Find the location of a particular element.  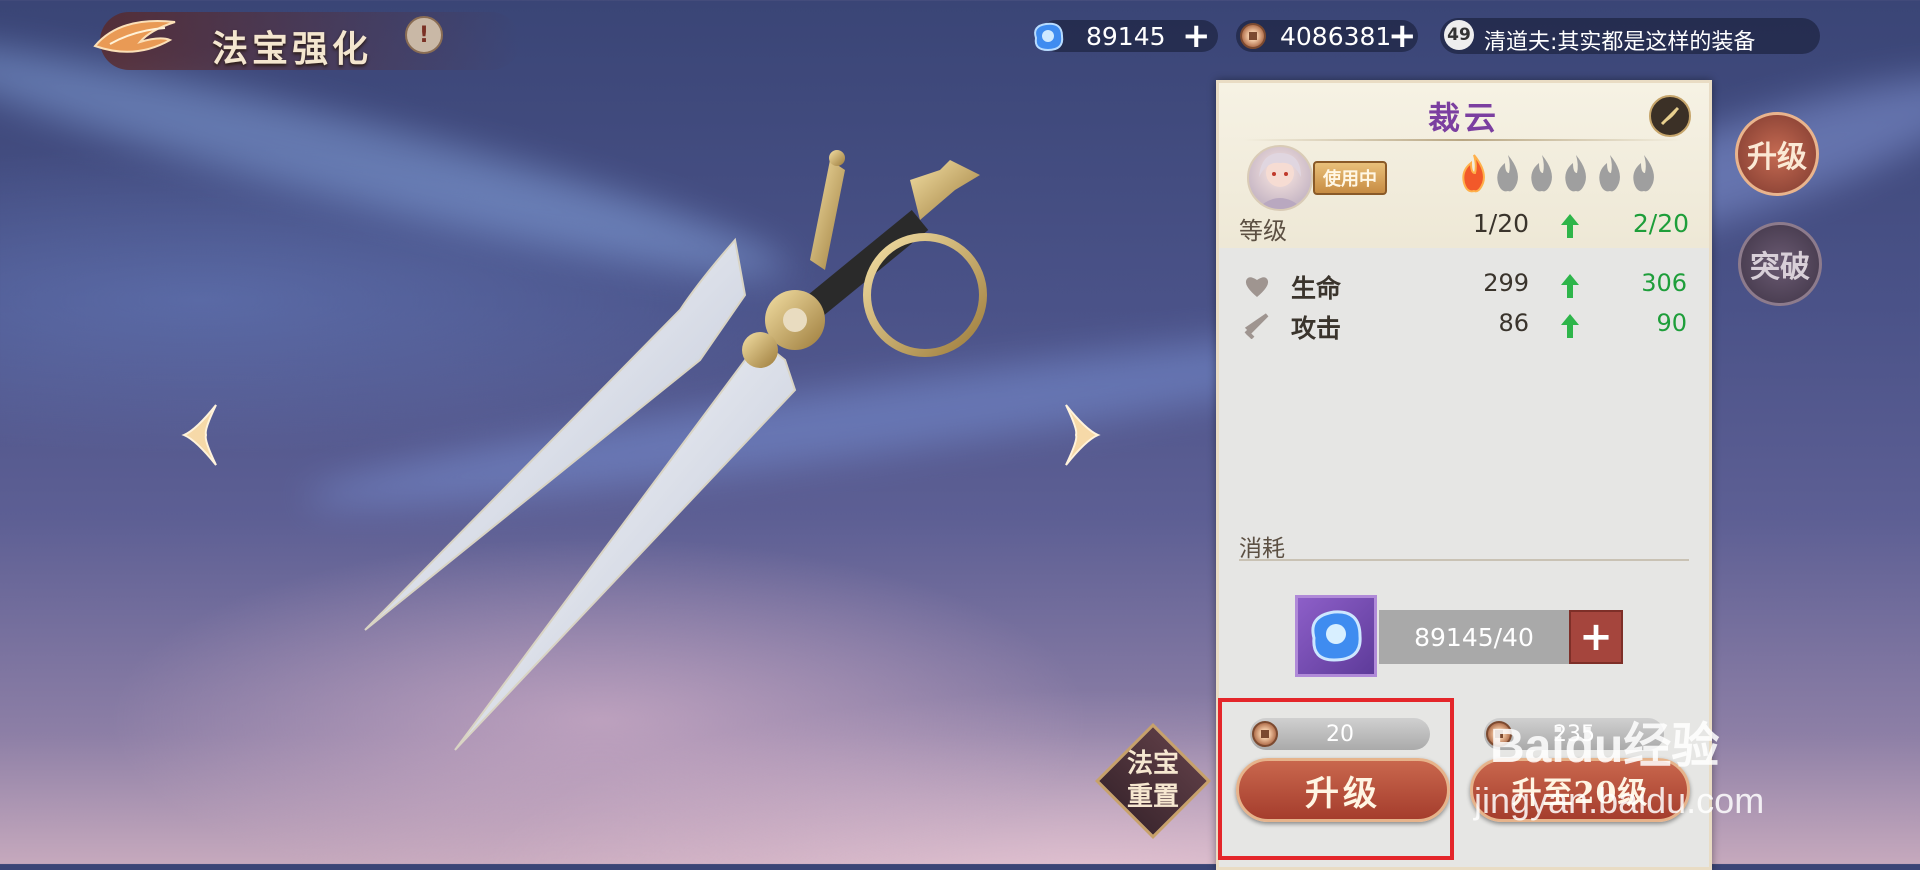

cost-label: 消耗 is located at coordinates (1262, 549).